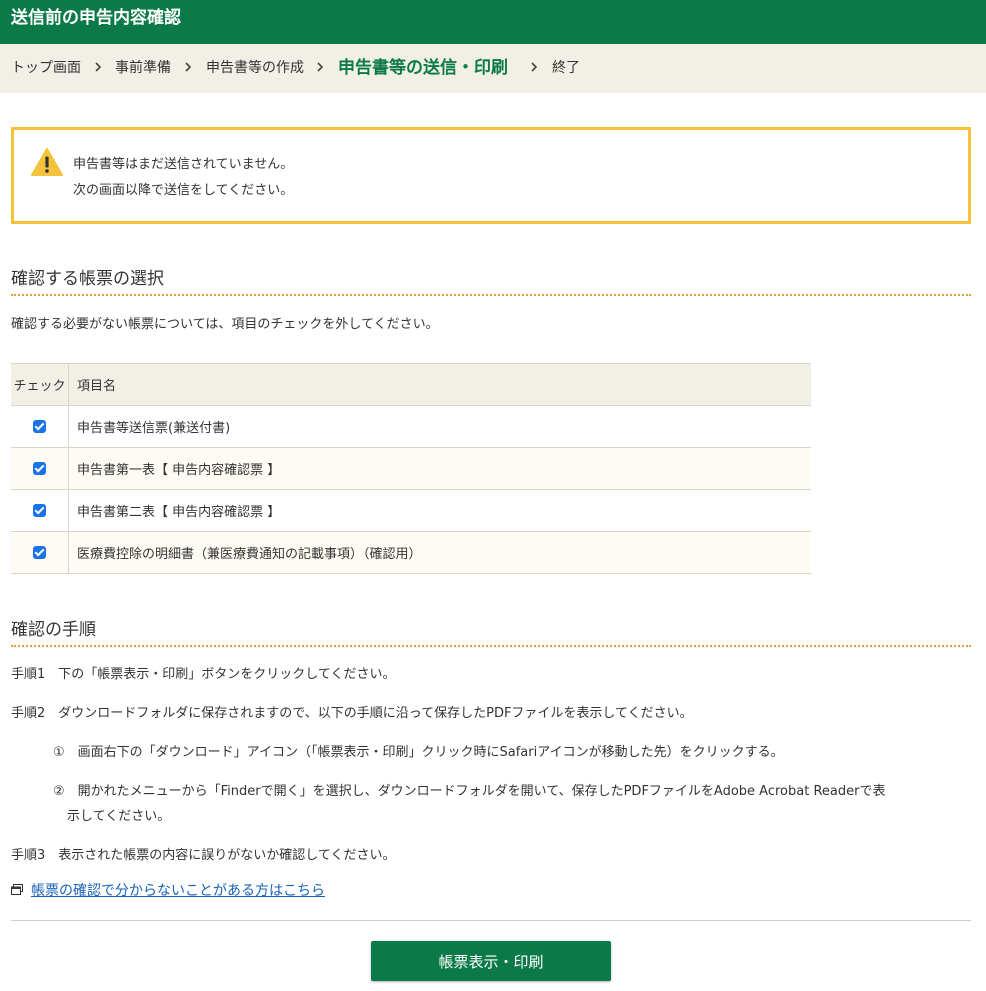  Describe the element at coordinates (493, 22) in the screenshot. I see `page-header: 送信前の申告内容確認` at that location.